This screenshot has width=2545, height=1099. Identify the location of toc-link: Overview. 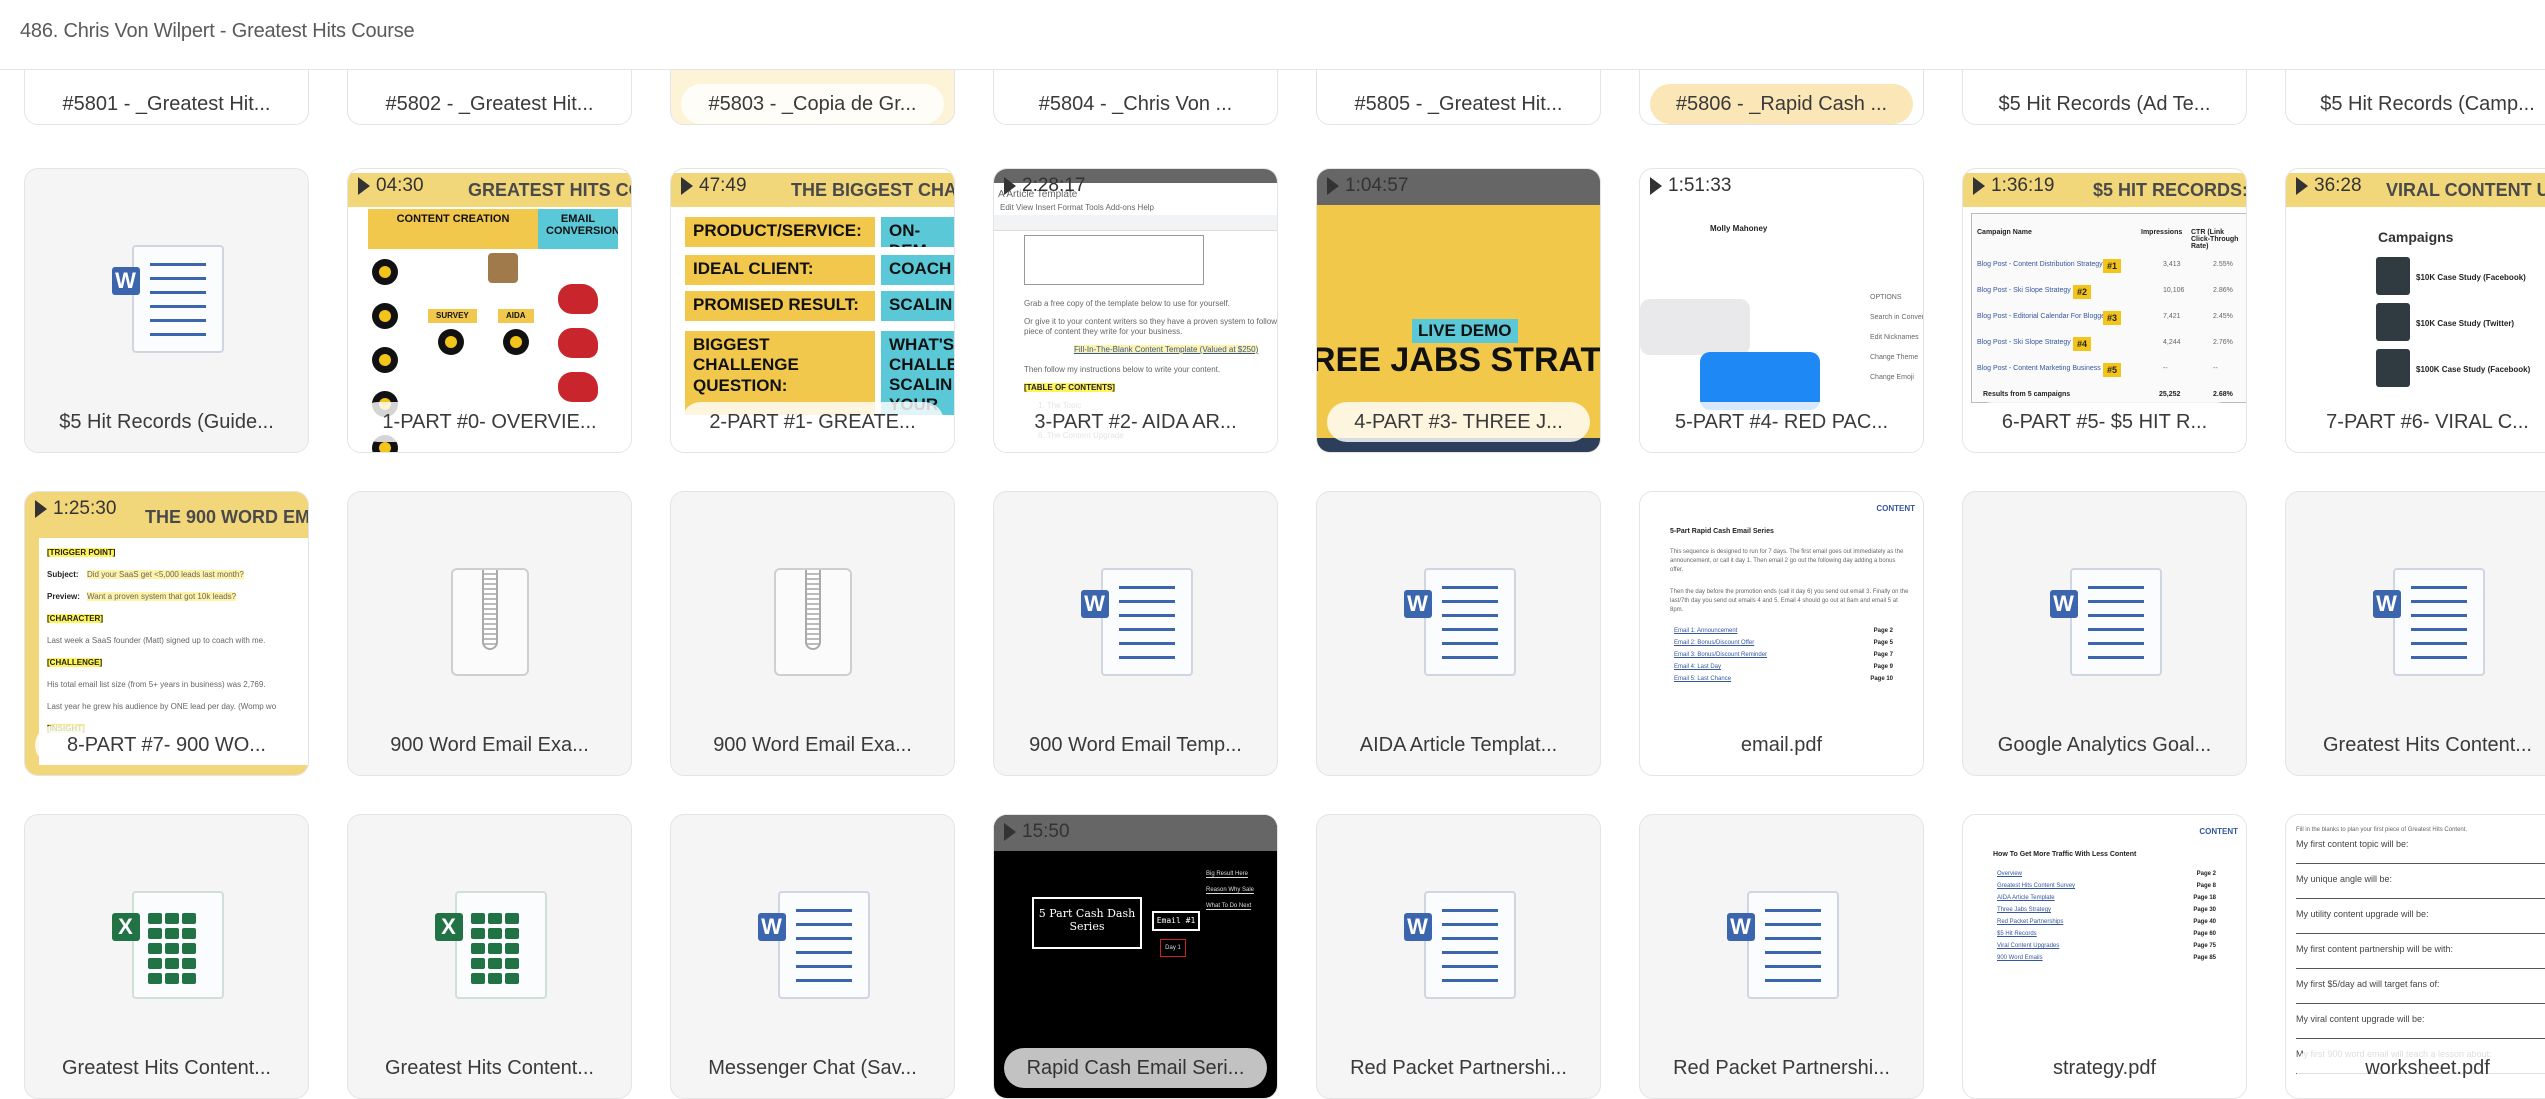
(2009, 874).